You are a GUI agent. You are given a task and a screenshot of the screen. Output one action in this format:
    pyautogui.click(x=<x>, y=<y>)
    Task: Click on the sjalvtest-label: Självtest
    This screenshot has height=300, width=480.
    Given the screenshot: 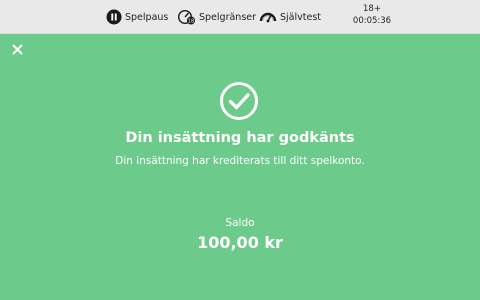 What is the action you would take?
    pyautogui.click(x=300, y=17)
    